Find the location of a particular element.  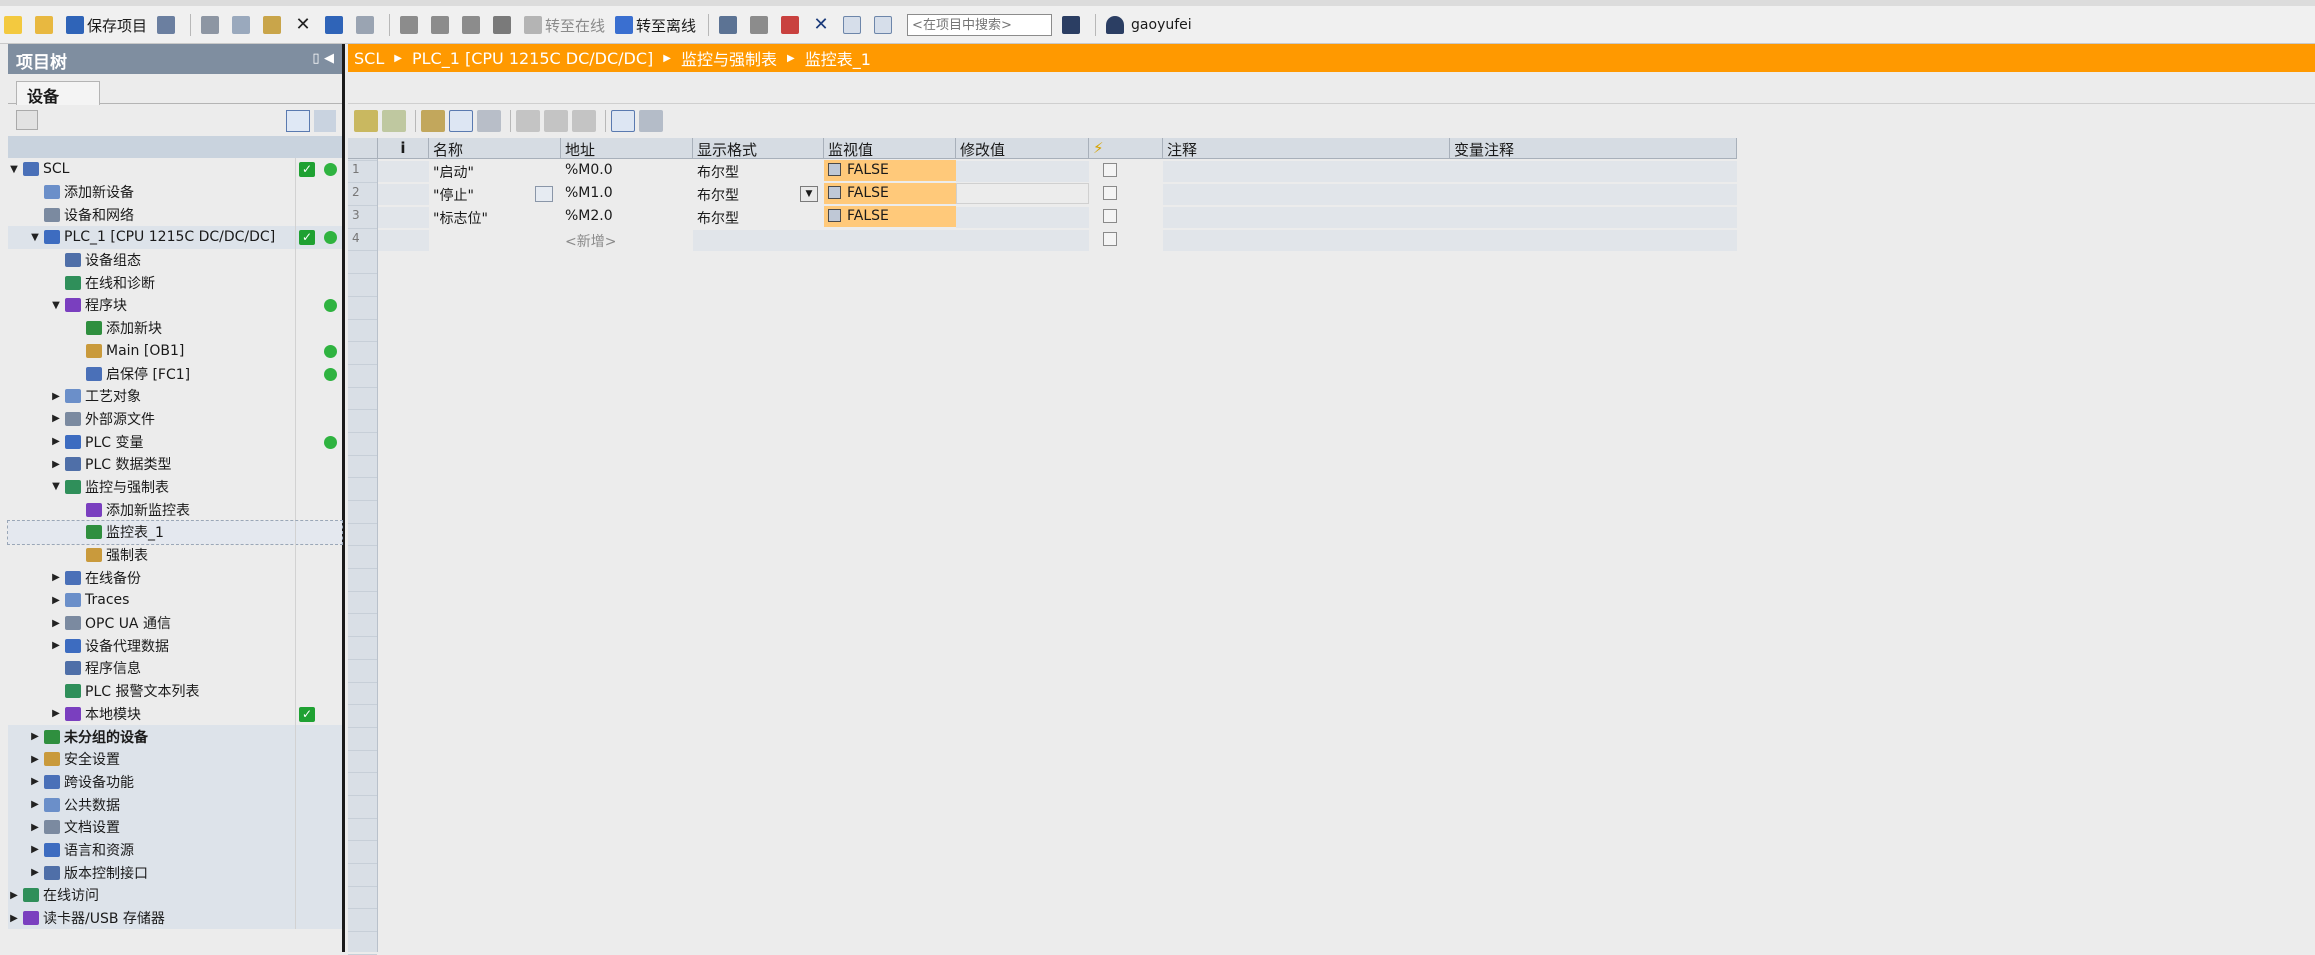

tree-item: Main [OB1] is located at coordinates (175, 351).